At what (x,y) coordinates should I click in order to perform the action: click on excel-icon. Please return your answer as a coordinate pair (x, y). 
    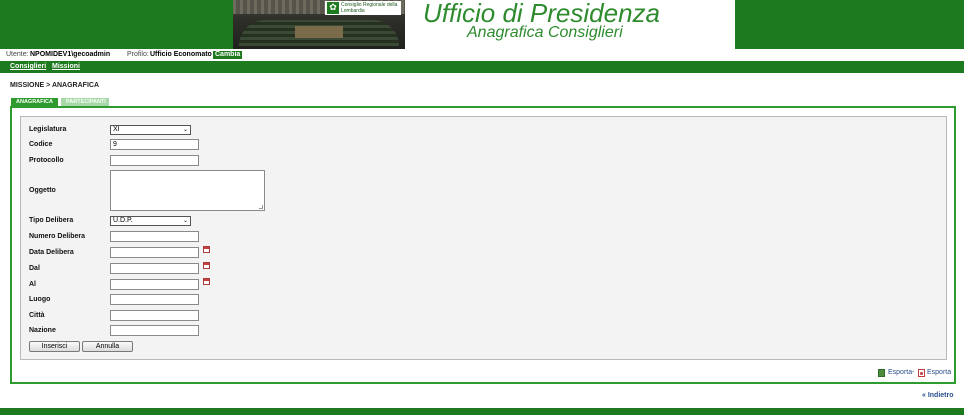
    Looking at the image, I should click on (881, 373).